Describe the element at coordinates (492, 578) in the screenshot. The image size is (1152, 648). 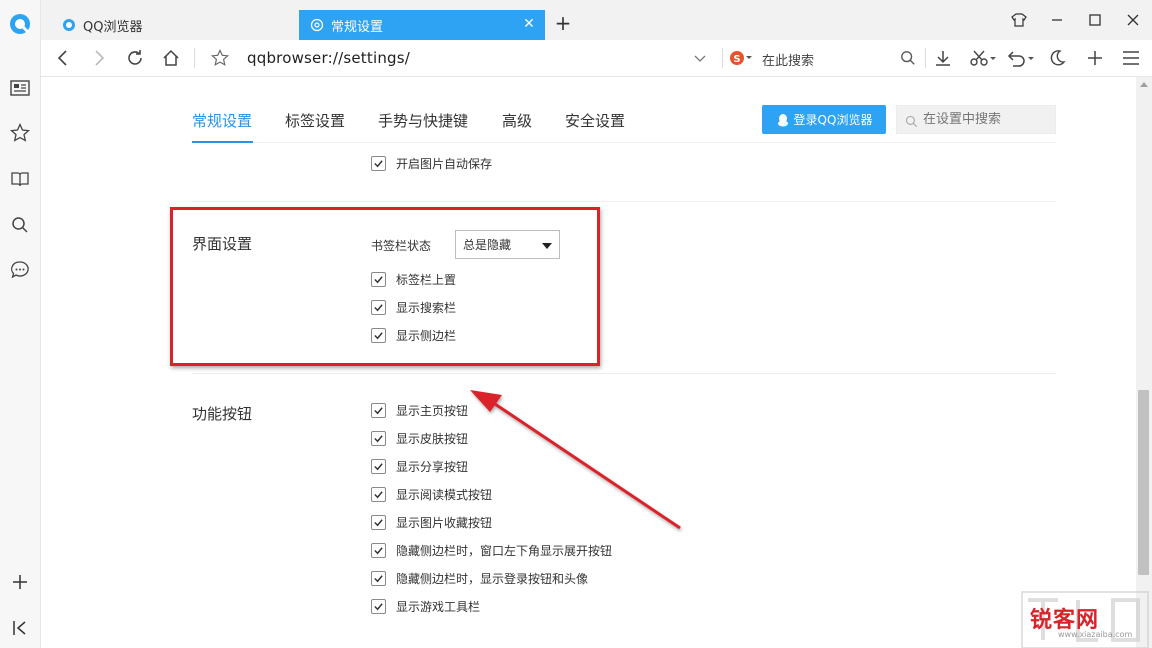
I see `option-label: 隐藏侧边栏时，显示登录按钮和头像` at that location.